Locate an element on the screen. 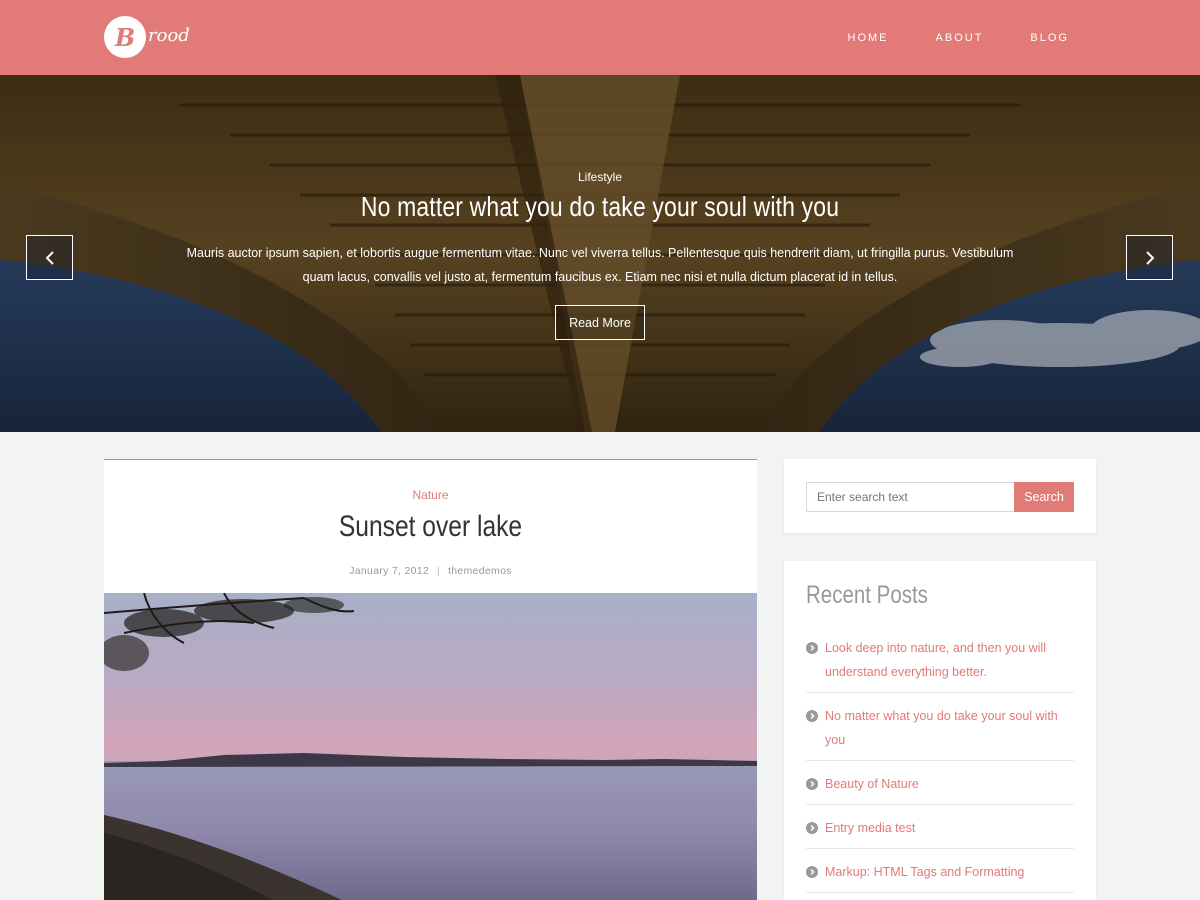 Image resolution: width=1200 pixels, height=900 pixels. recent-posts-title: Recent Posts is located at coordinates (867, 595).